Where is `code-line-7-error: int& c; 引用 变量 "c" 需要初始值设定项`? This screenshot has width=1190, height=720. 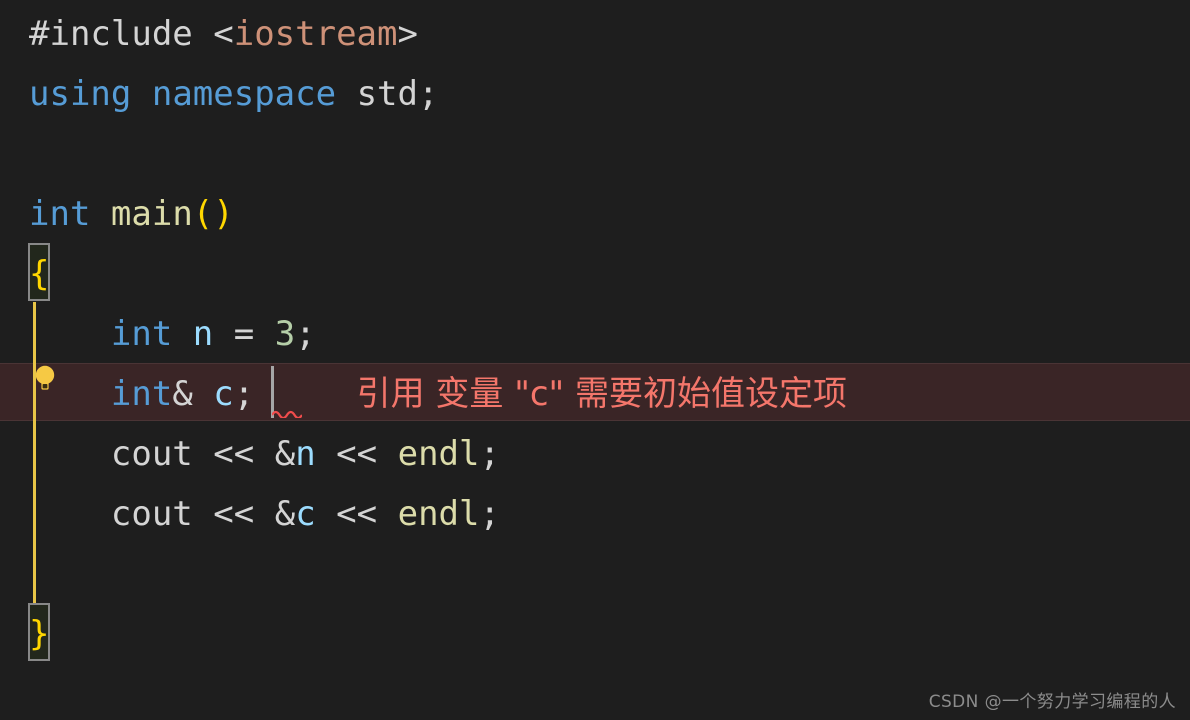
code-line-7-error: int& c; 引用 变量 "c" 需要初始值设定项 is located at coordinates (595, 394).